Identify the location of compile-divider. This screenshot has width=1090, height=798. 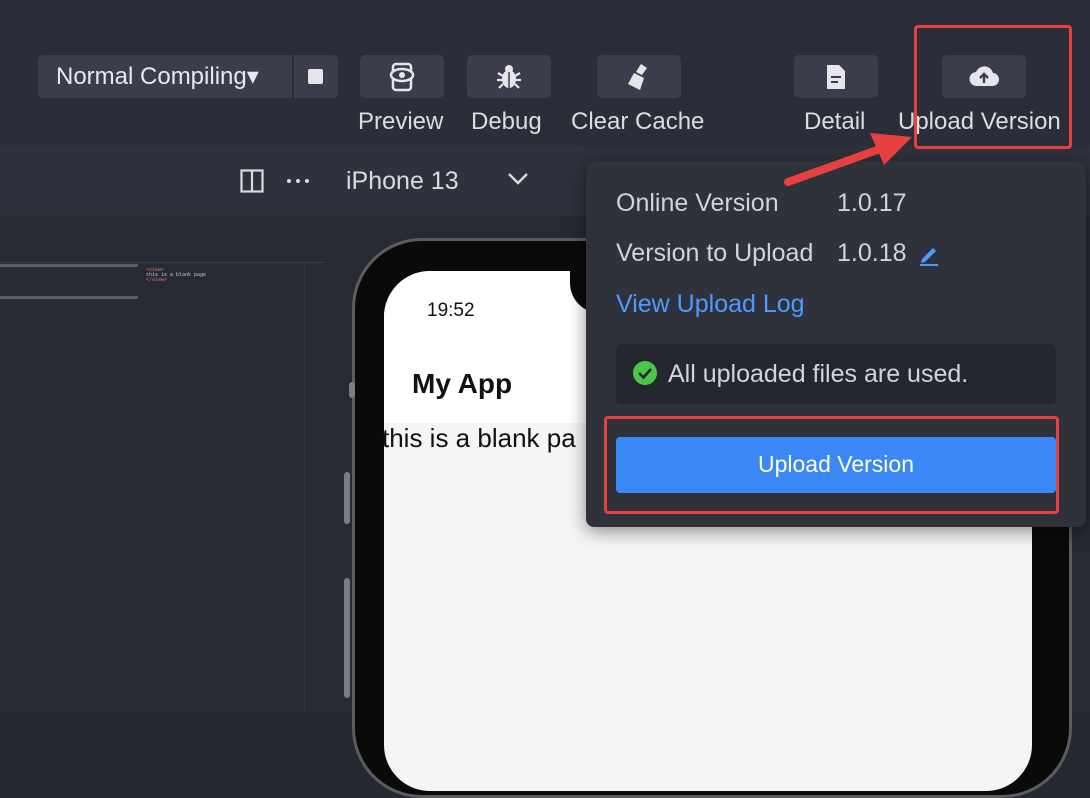
(293, 76).